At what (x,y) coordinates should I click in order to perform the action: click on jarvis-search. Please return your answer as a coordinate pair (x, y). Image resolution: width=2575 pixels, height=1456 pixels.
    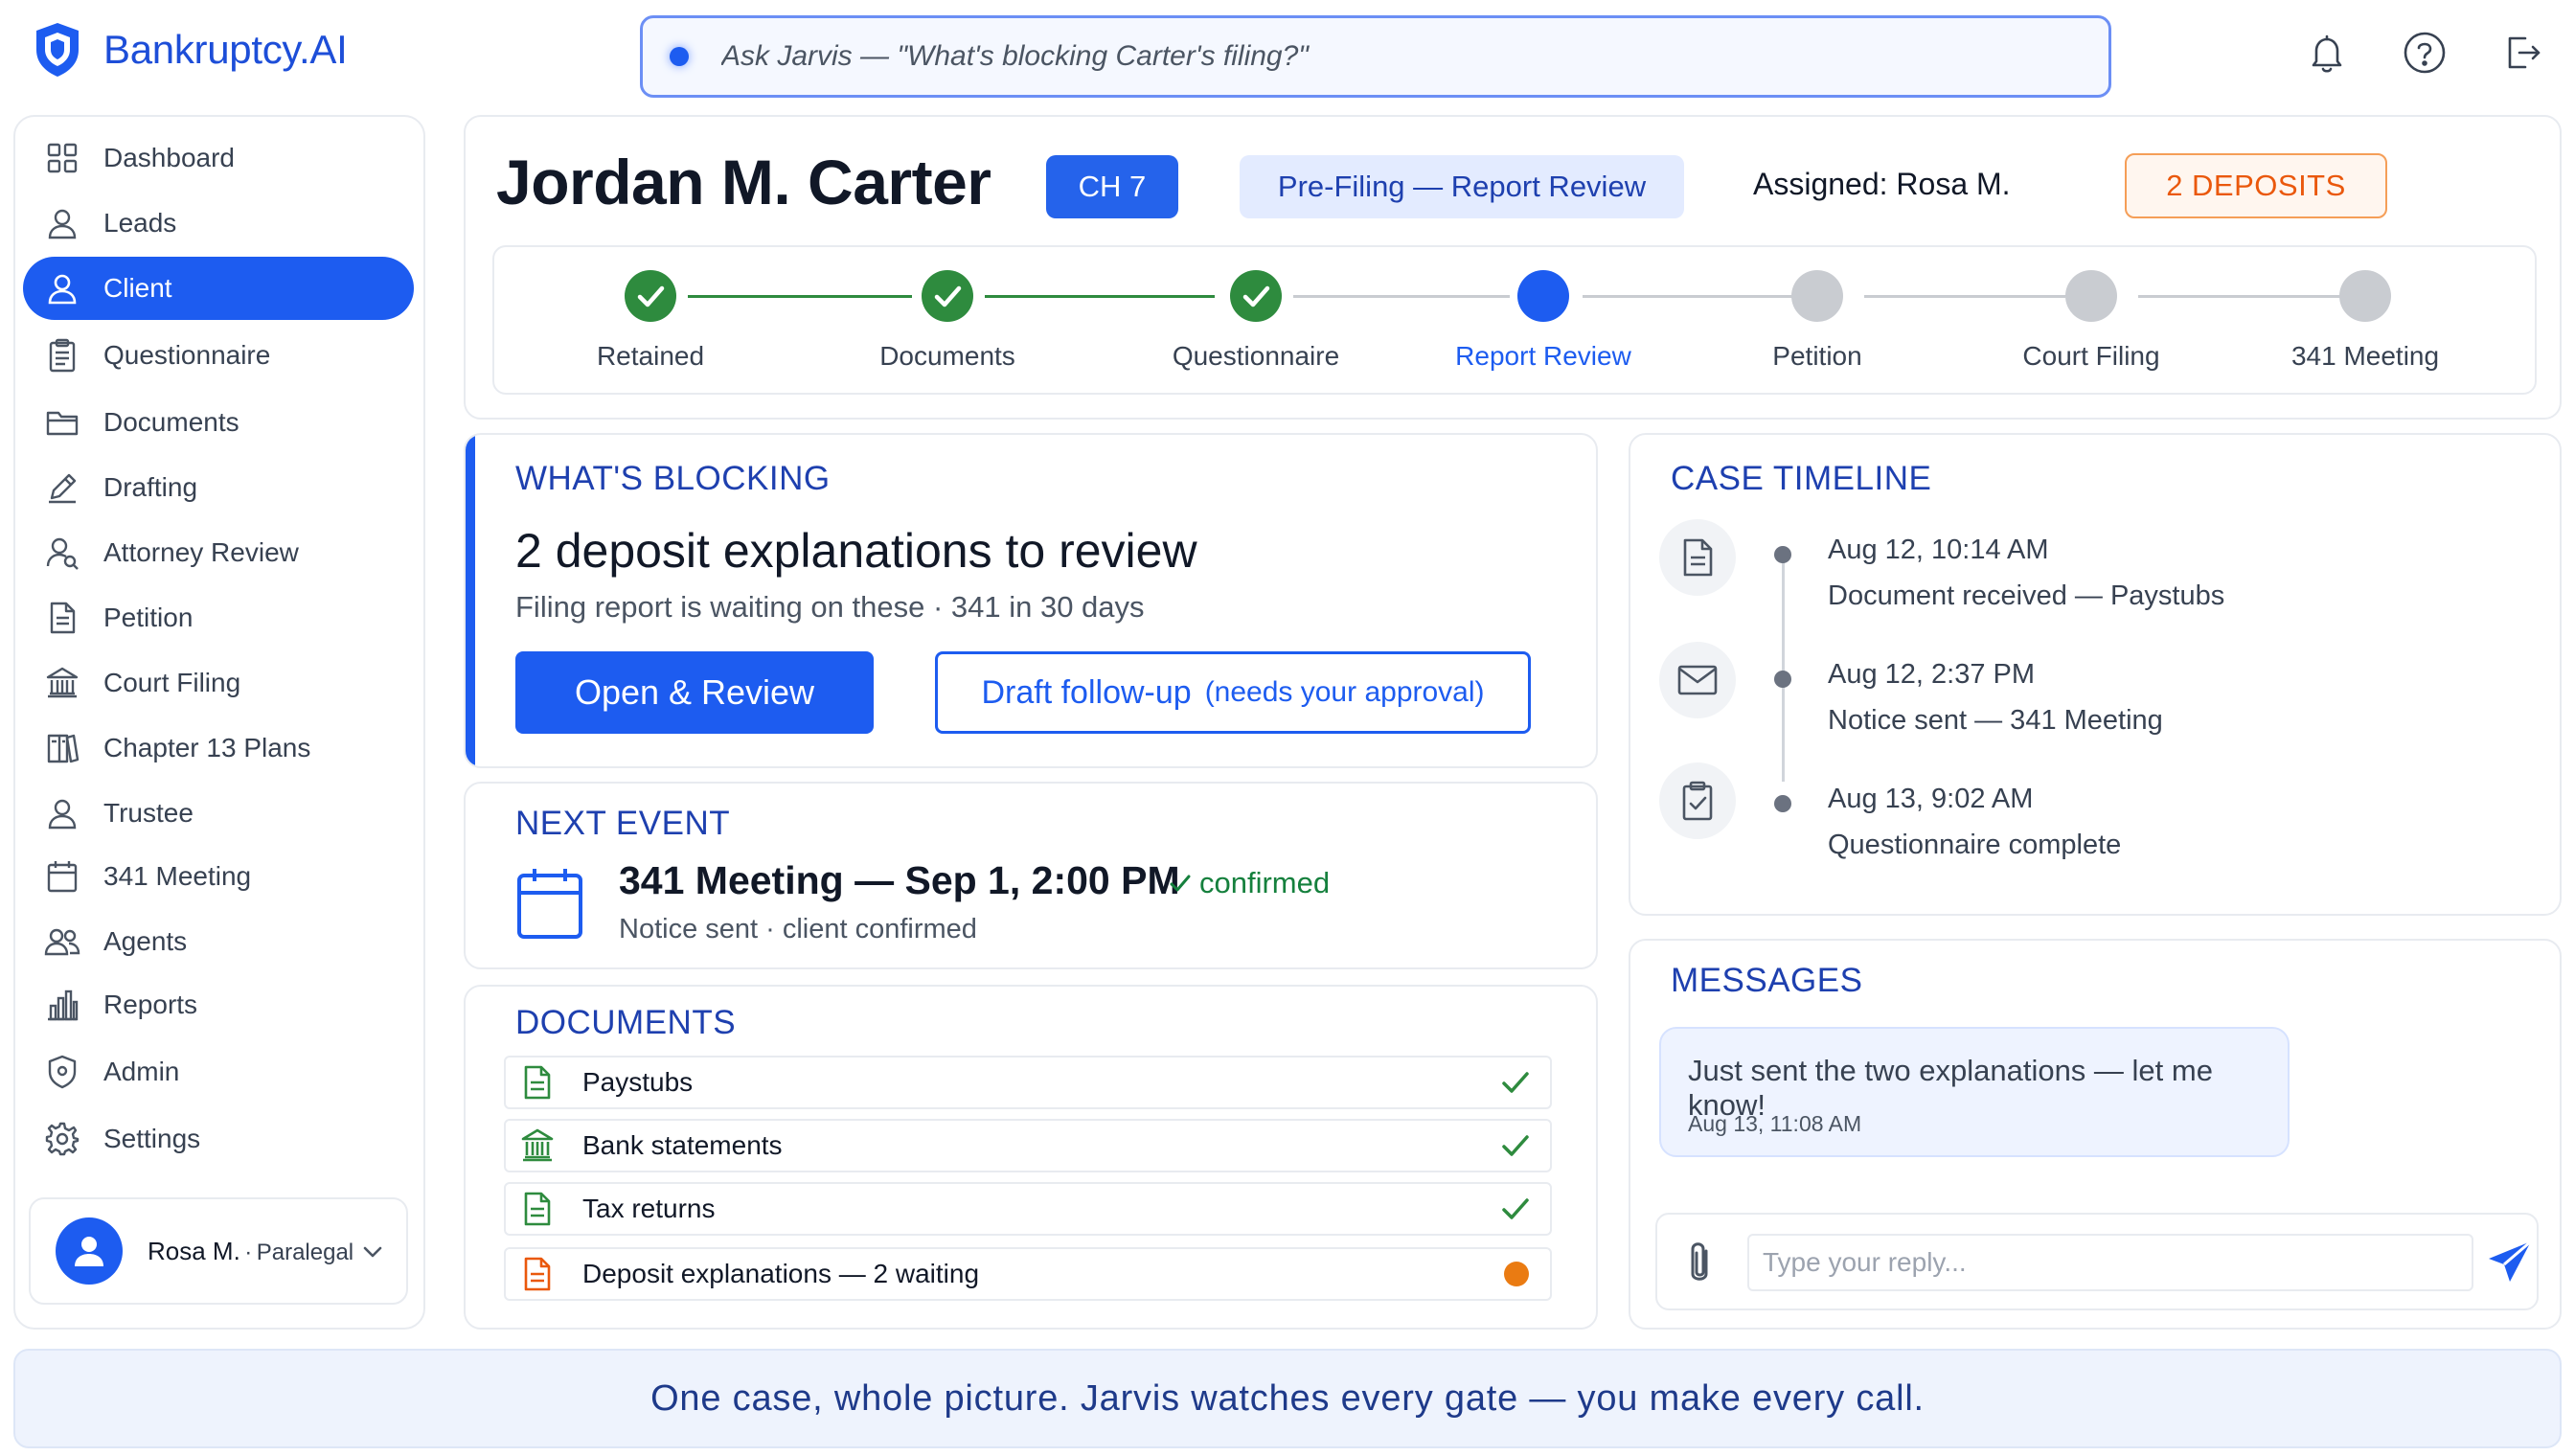
    Looking at the image, I should click on (1375, 57).